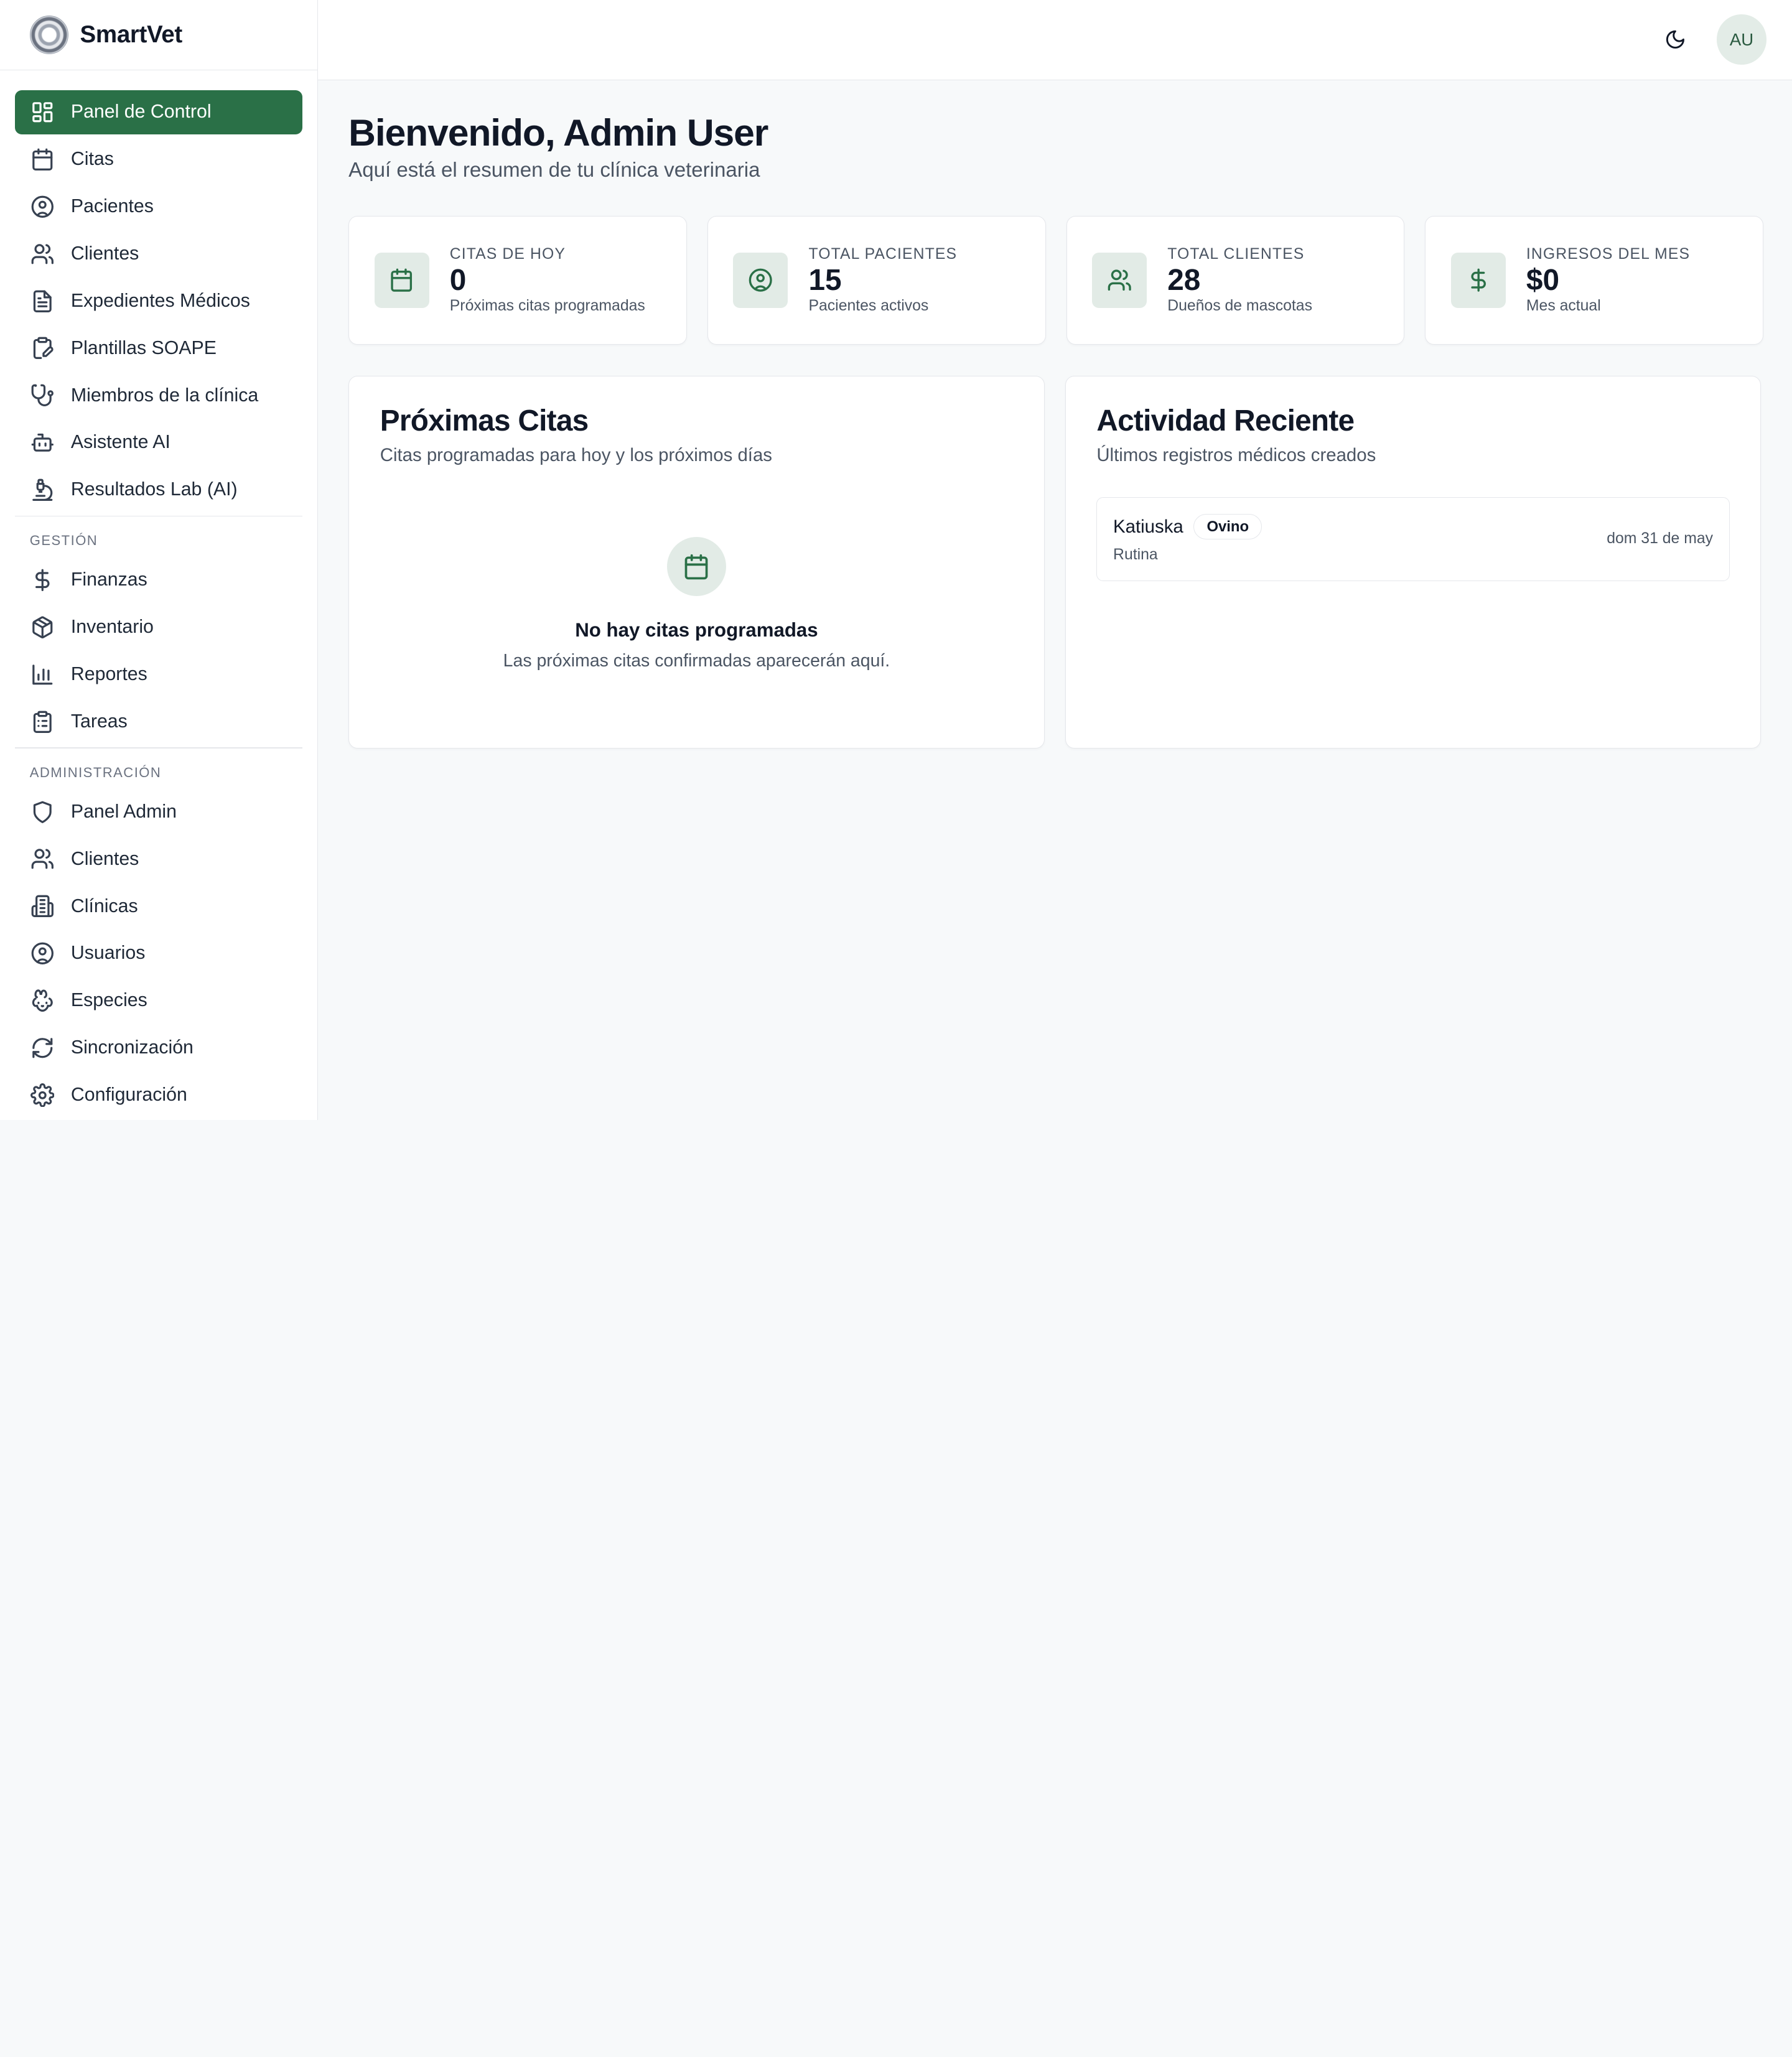 This screenshot has width=1792, height=2057. I want to click on topbar: AU, so click(1054, 40).